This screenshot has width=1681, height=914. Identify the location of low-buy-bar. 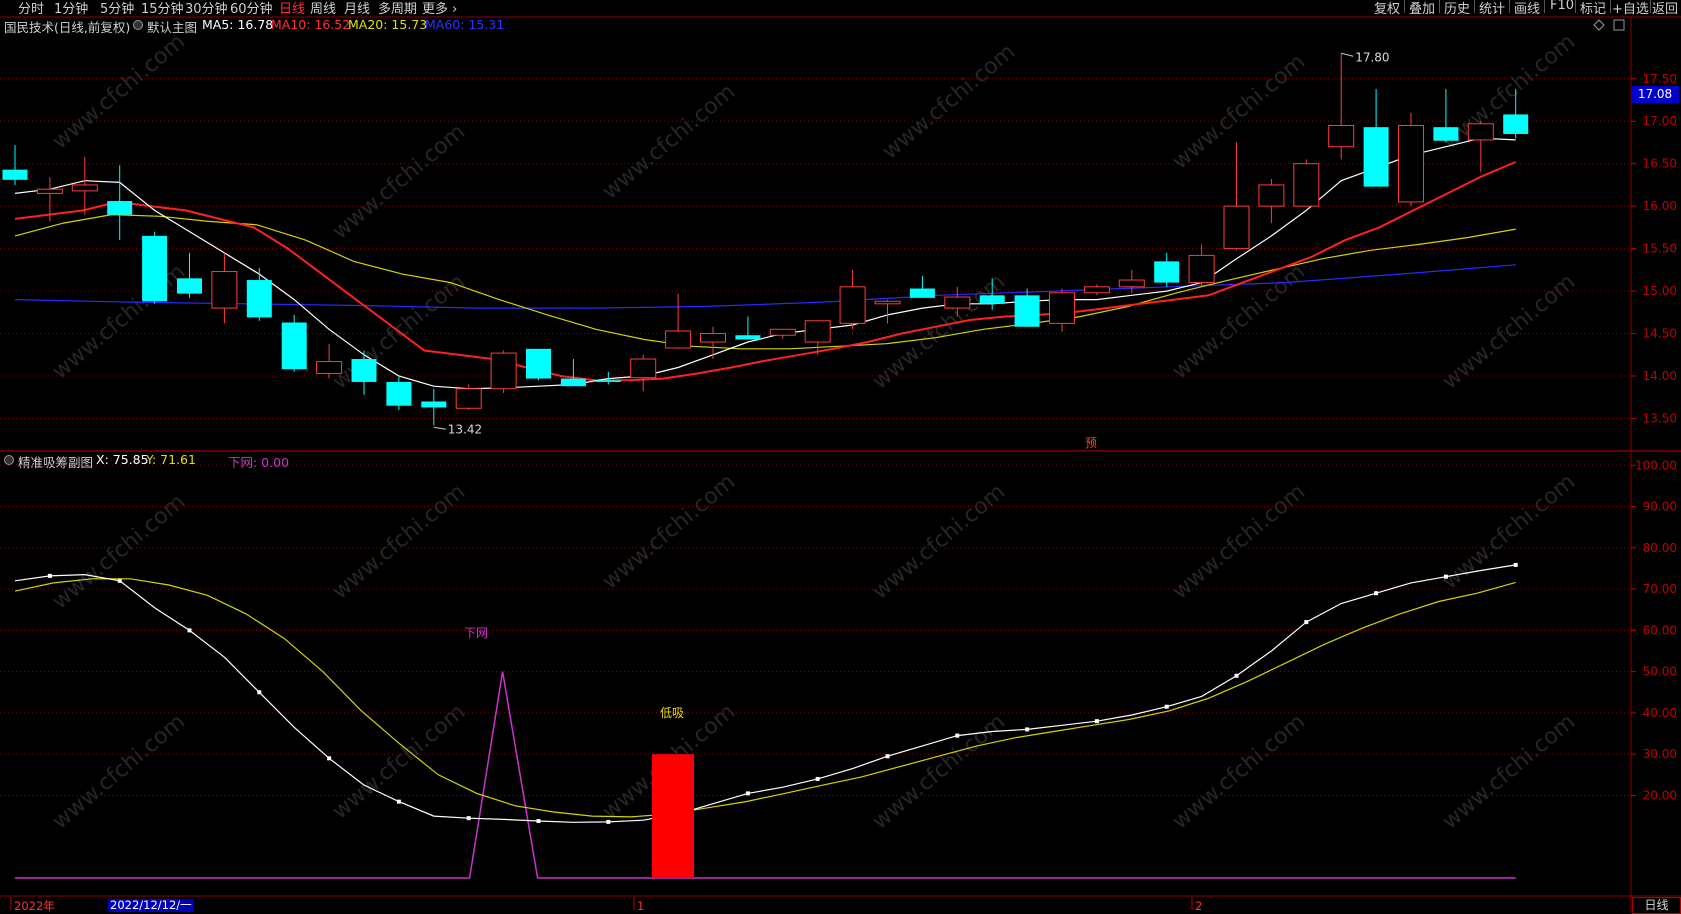
(673, 816).